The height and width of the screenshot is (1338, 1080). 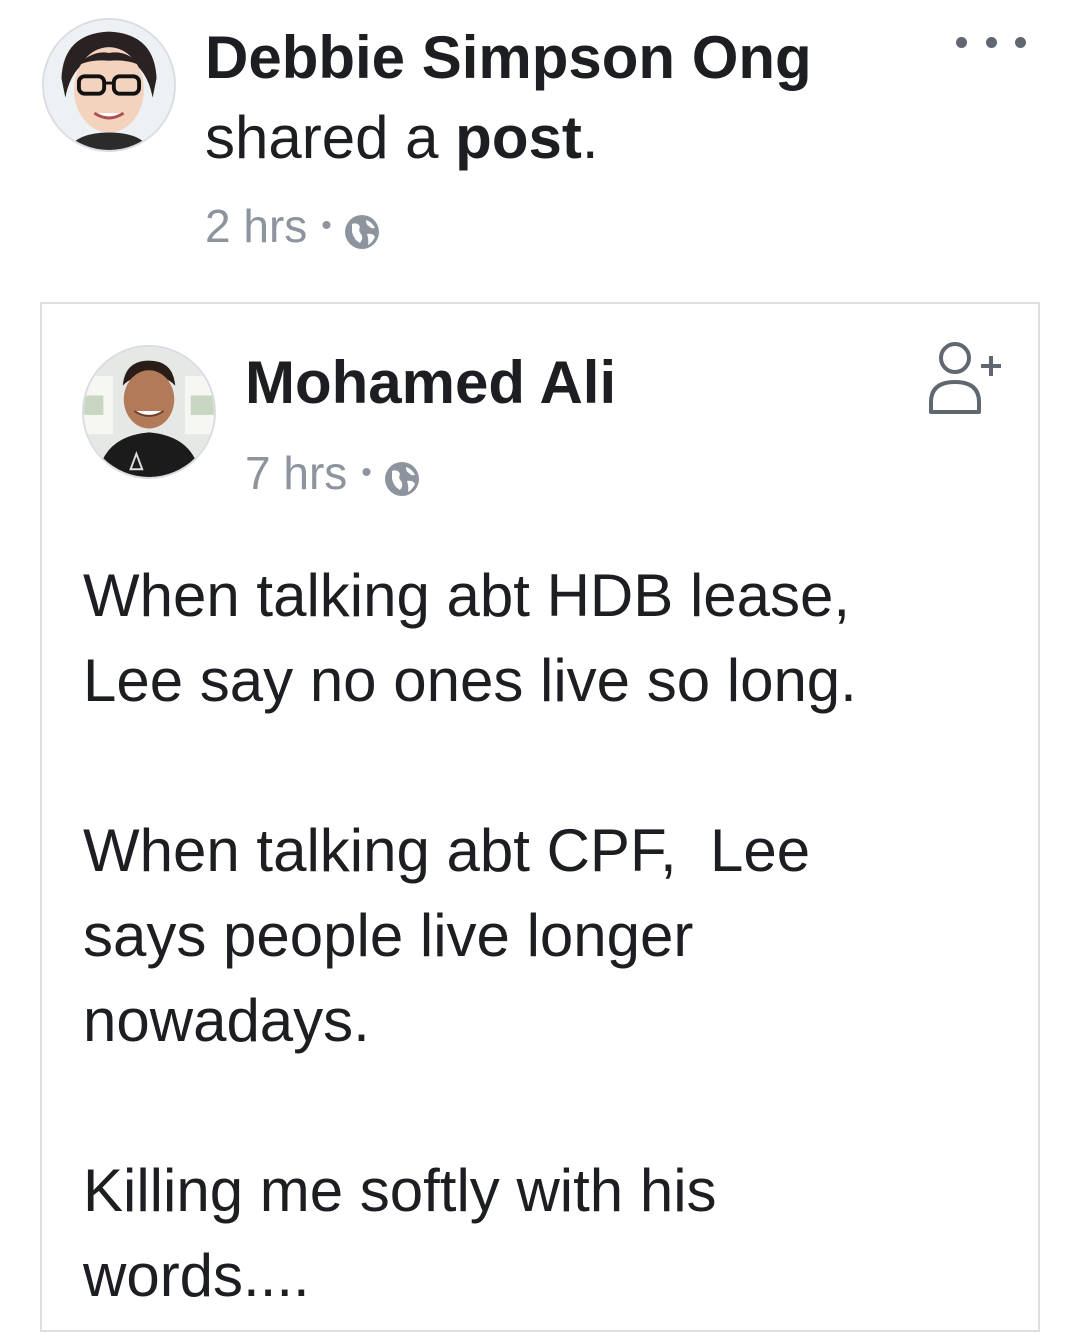 I want to click on author-profile-photo, so click(x=149, y=412).